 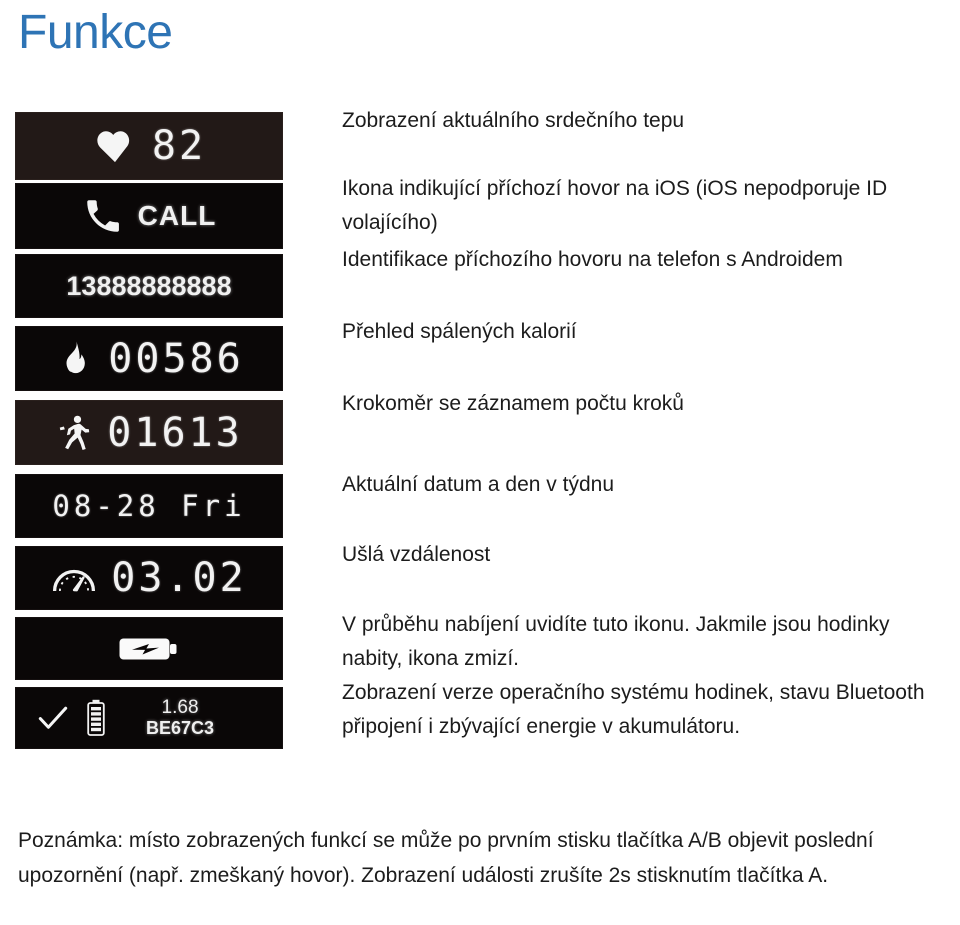 I want to click on display-strip-heart-rate: 82, so click(x=149, y=146).